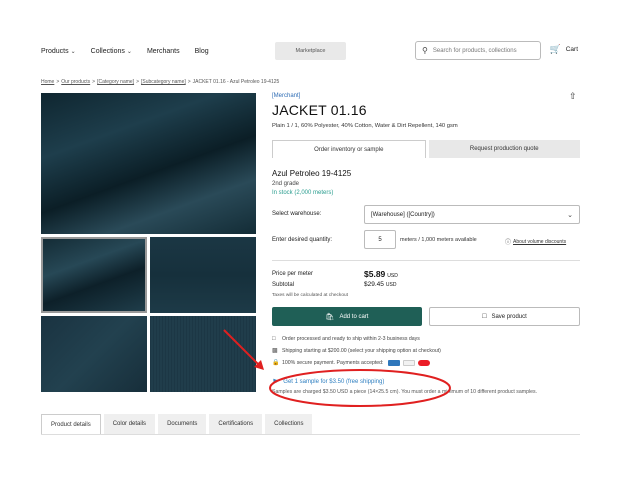  What do you see at coordinates (302, 240) in the screenshot?
I see `quantity-label: Enter desired quantity:` at bounding box center [302, 240].